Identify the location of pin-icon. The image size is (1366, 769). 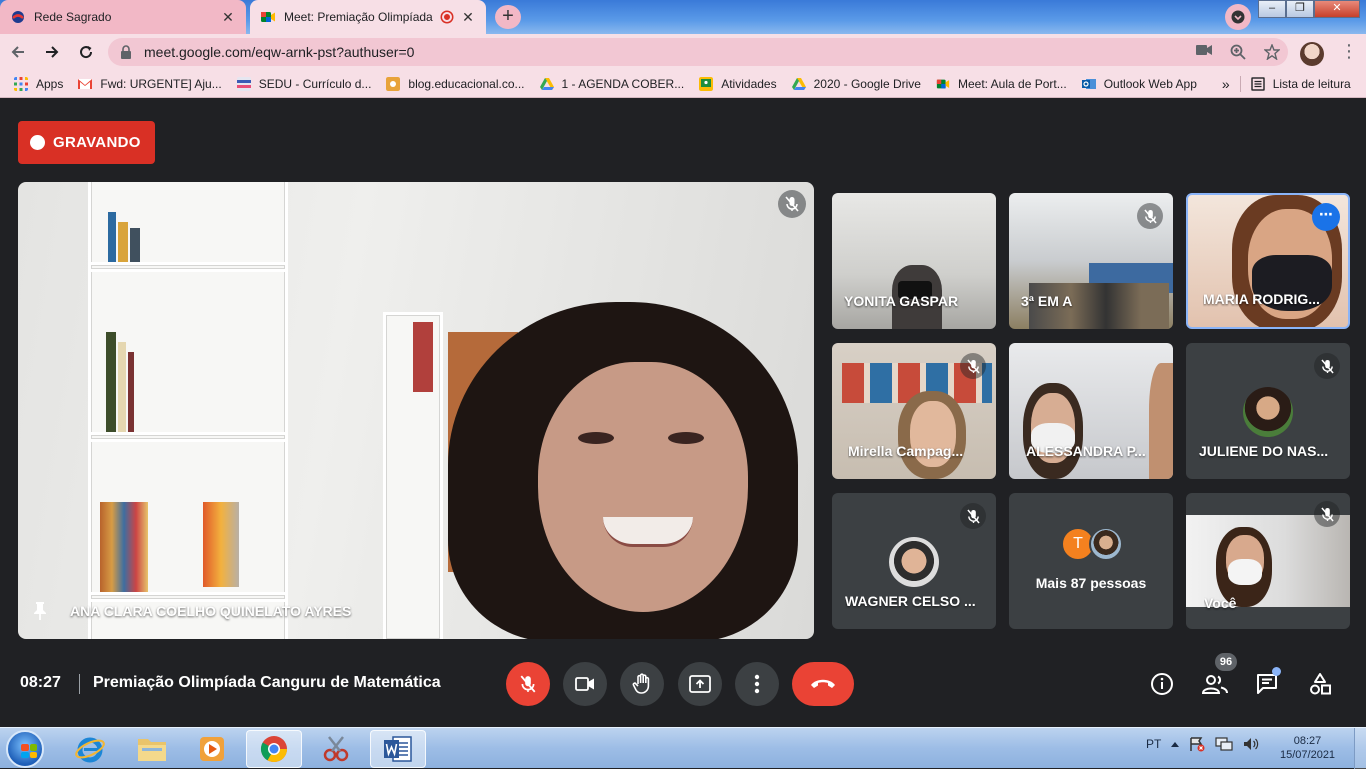
(40, 611).